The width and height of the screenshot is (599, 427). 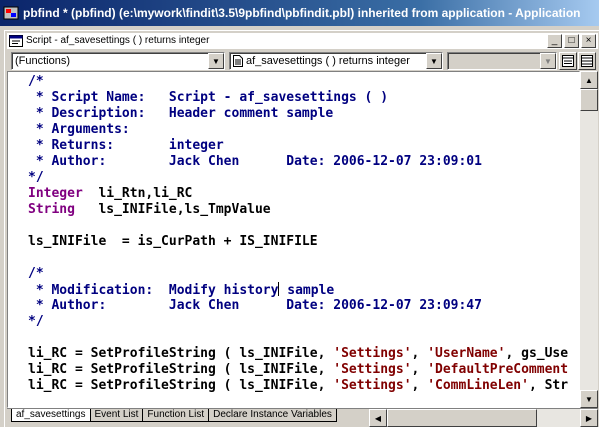 I want to click on code-line: * Arguments:, so click(x=298, y=130).